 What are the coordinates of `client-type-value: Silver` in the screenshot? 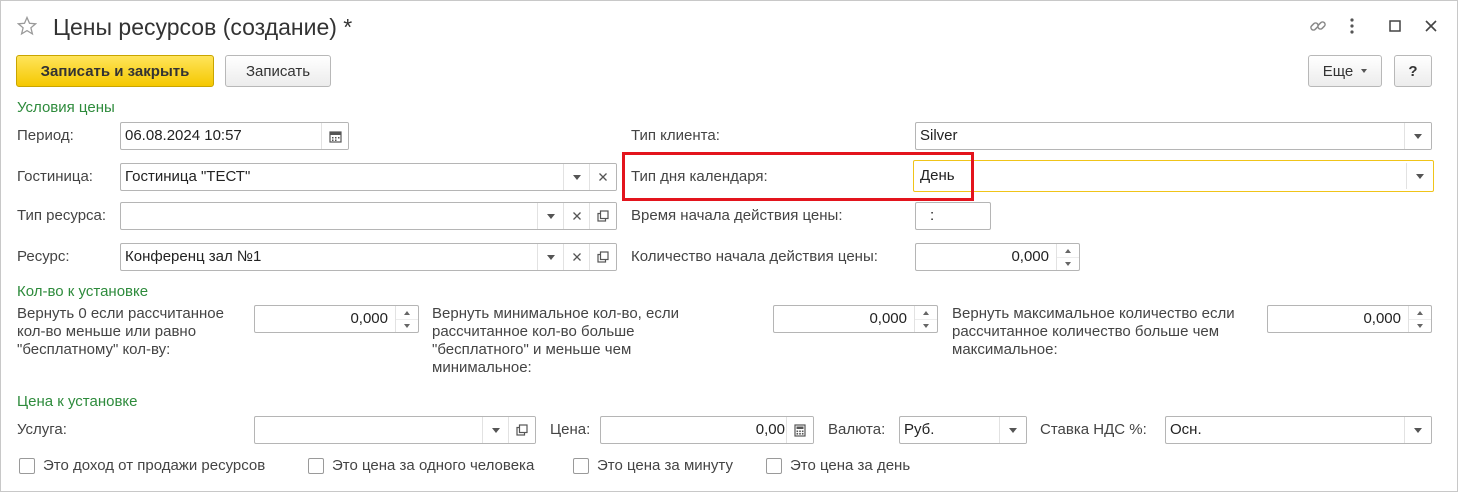 It's located at (939, 135).